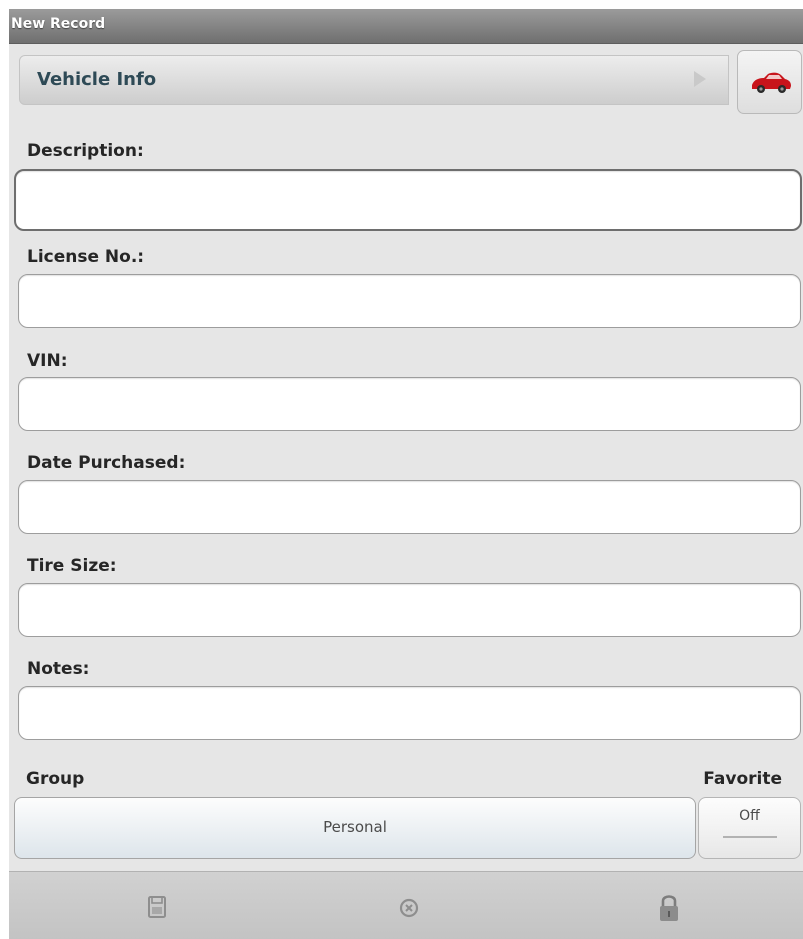 The height and width of the screenshot is (939, 803). I want to click on date-purchased-label: Date Purchased:, so click(106, 463).